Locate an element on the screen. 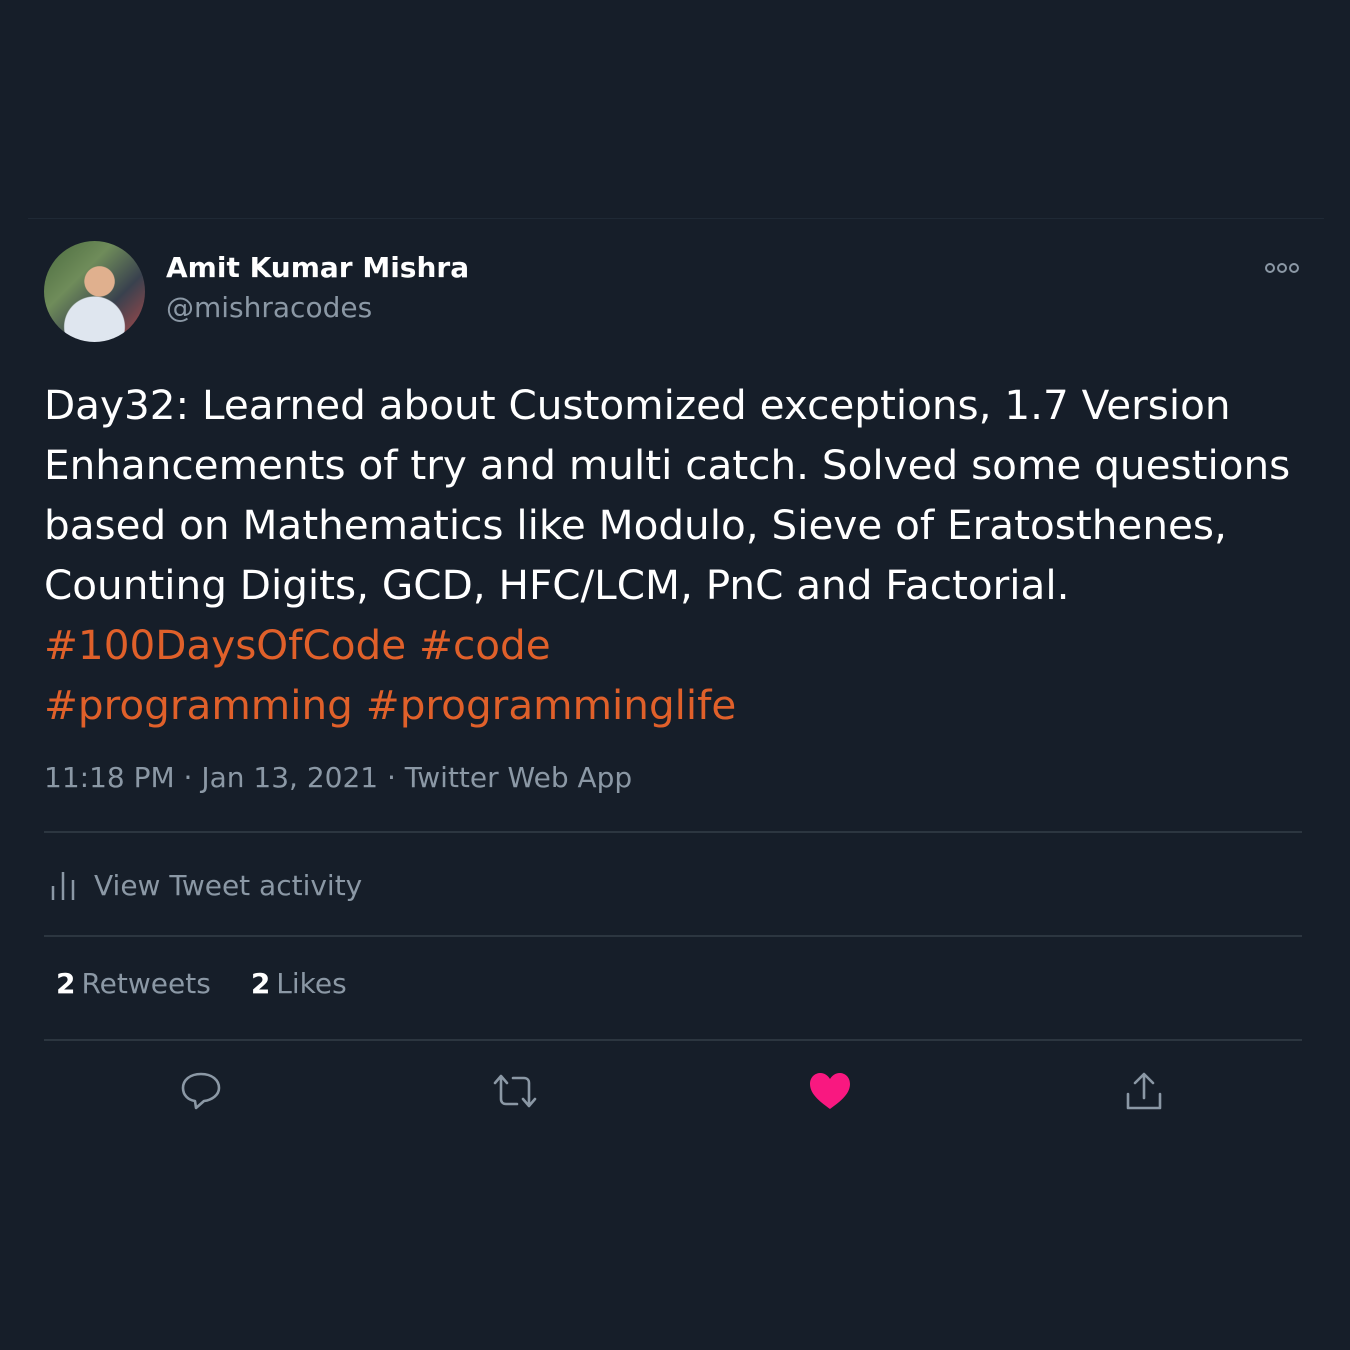 This screenshot has width=1350, height=1350. author-name: Amit Kumar Mishra is located at coordinates (317, 267).